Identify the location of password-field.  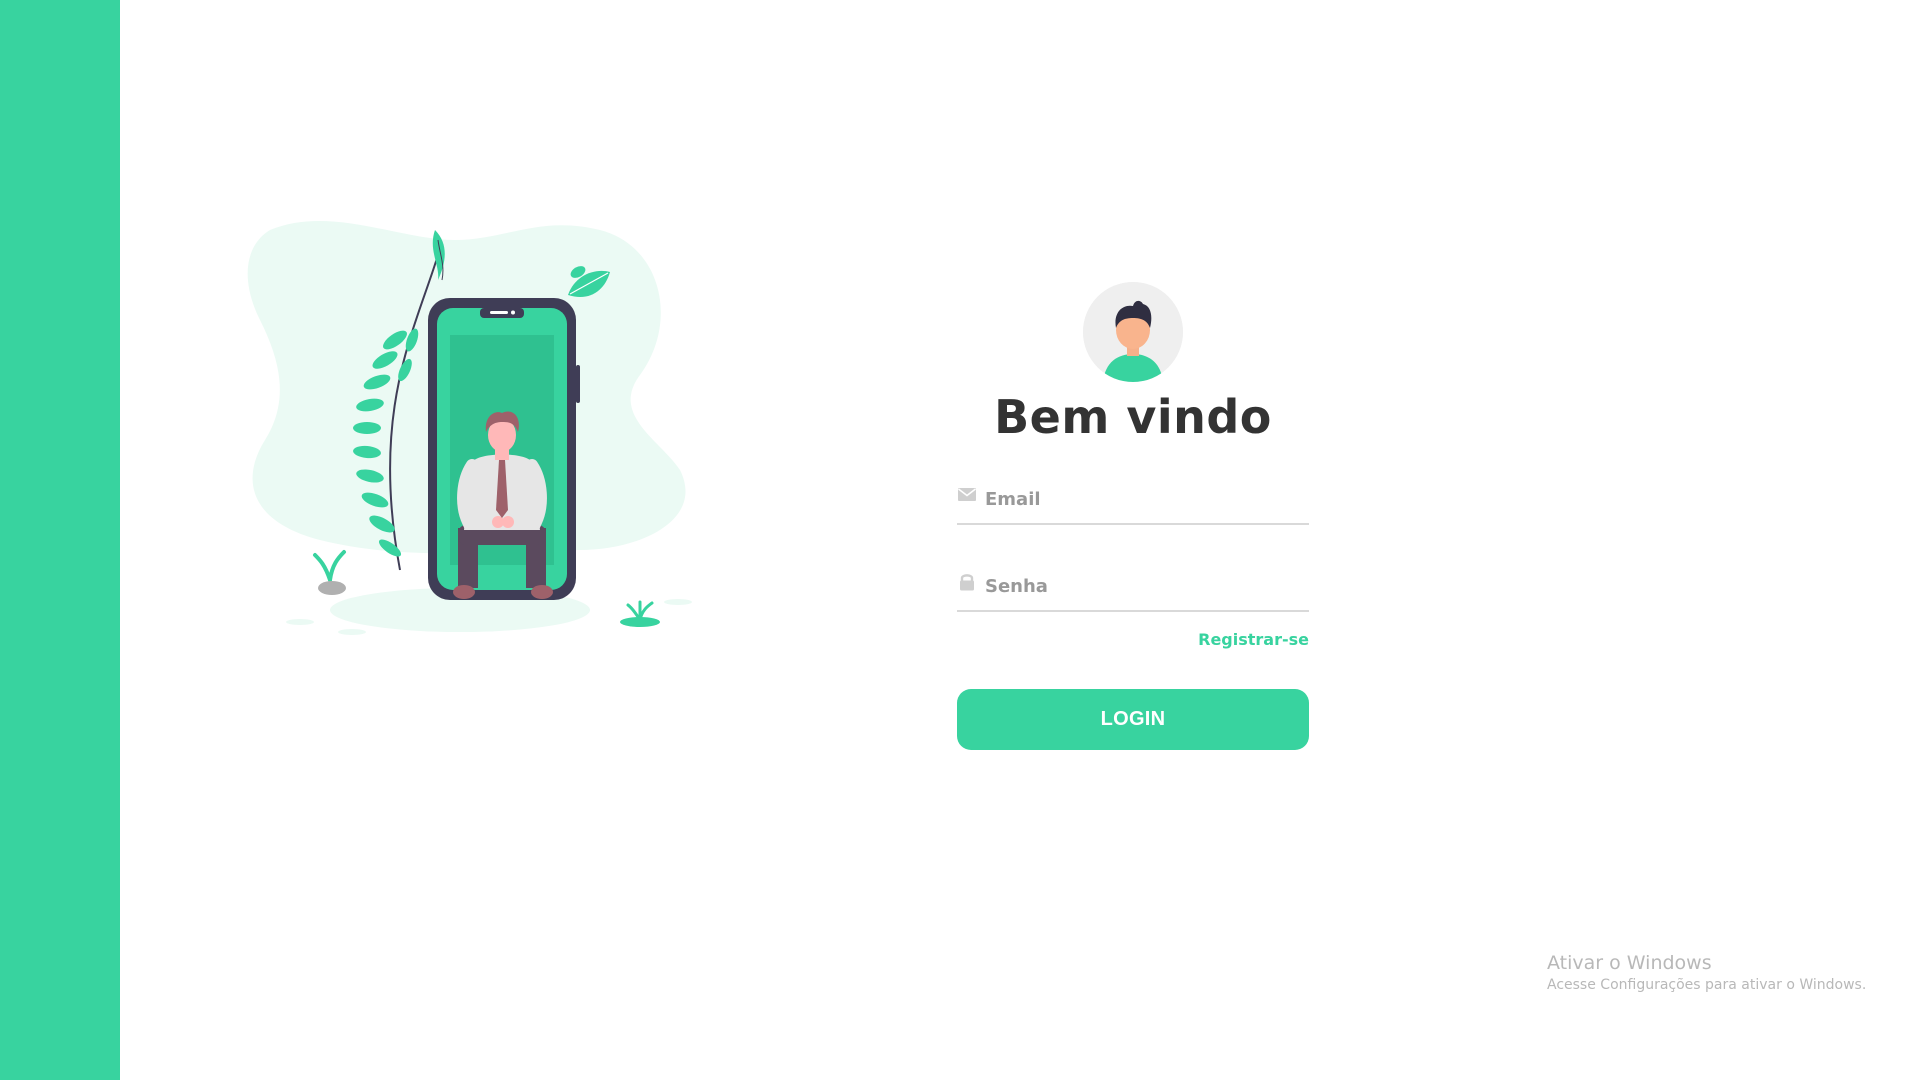
(1133, 590).